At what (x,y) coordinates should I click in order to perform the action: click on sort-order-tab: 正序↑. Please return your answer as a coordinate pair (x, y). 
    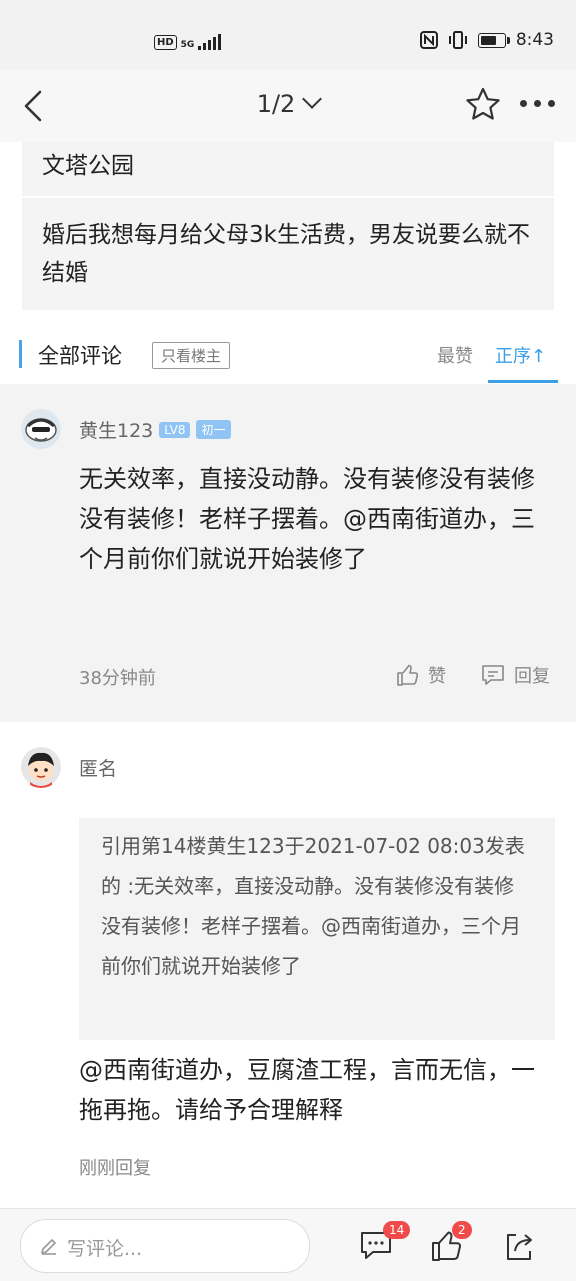
    Looking at the image, I should click on (520, 355).